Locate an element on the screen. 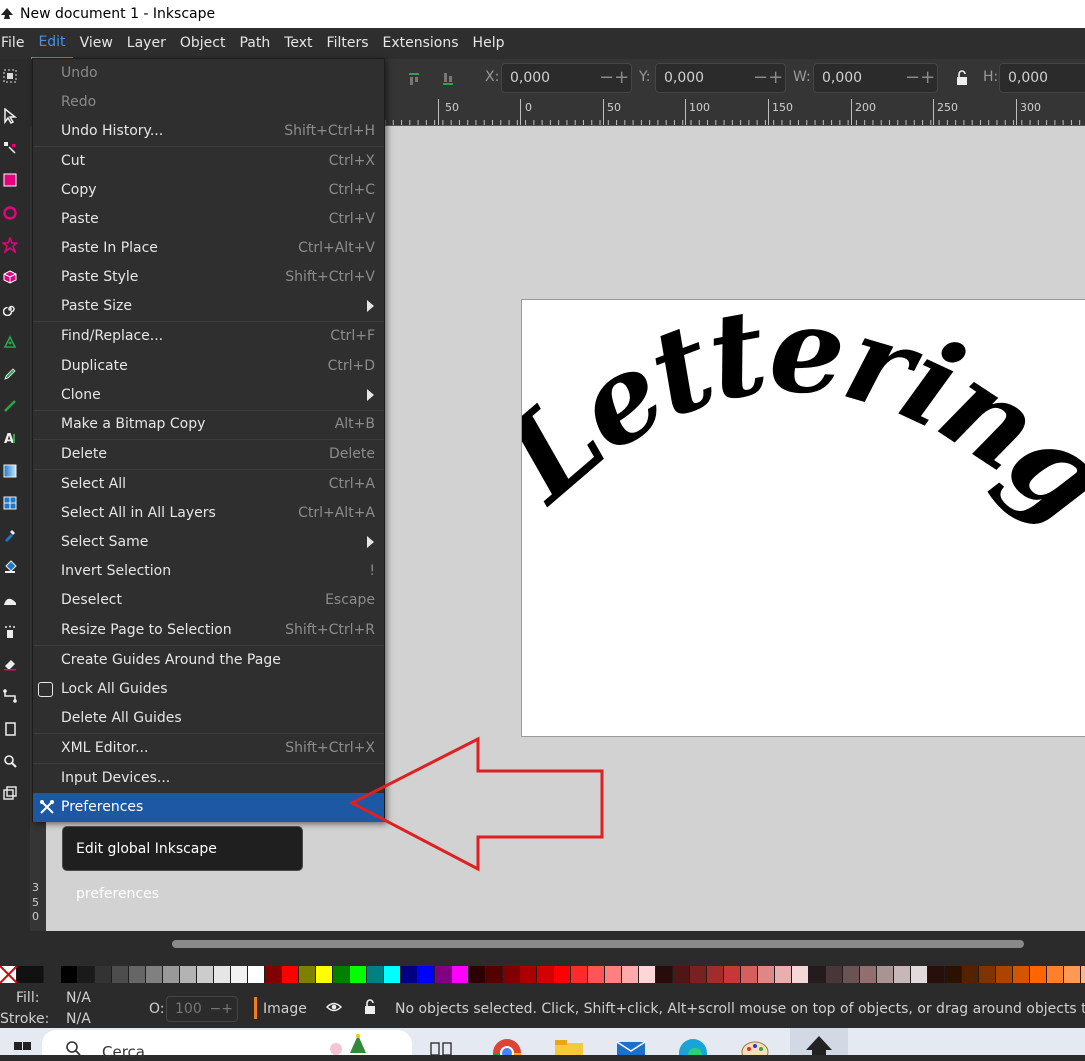 This screenshot has width=1085, height=1061. menu-help: Help is located at coordinates (489, 43).